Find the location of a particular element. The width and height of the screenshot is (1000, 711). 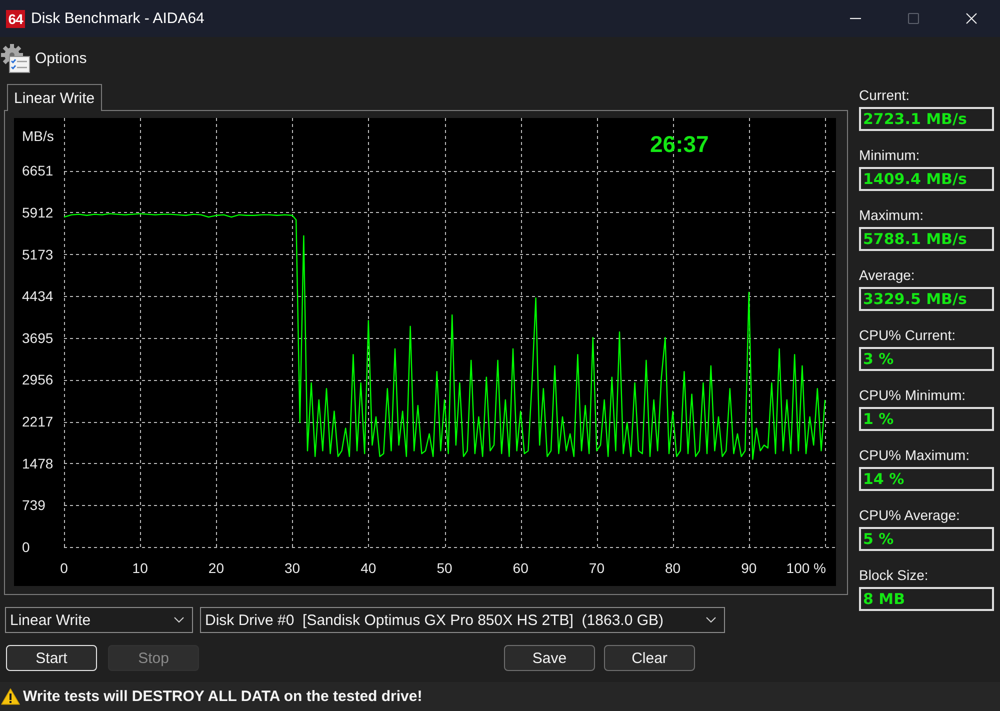

readout-field: 1 % is located at coordinates (926, 419).